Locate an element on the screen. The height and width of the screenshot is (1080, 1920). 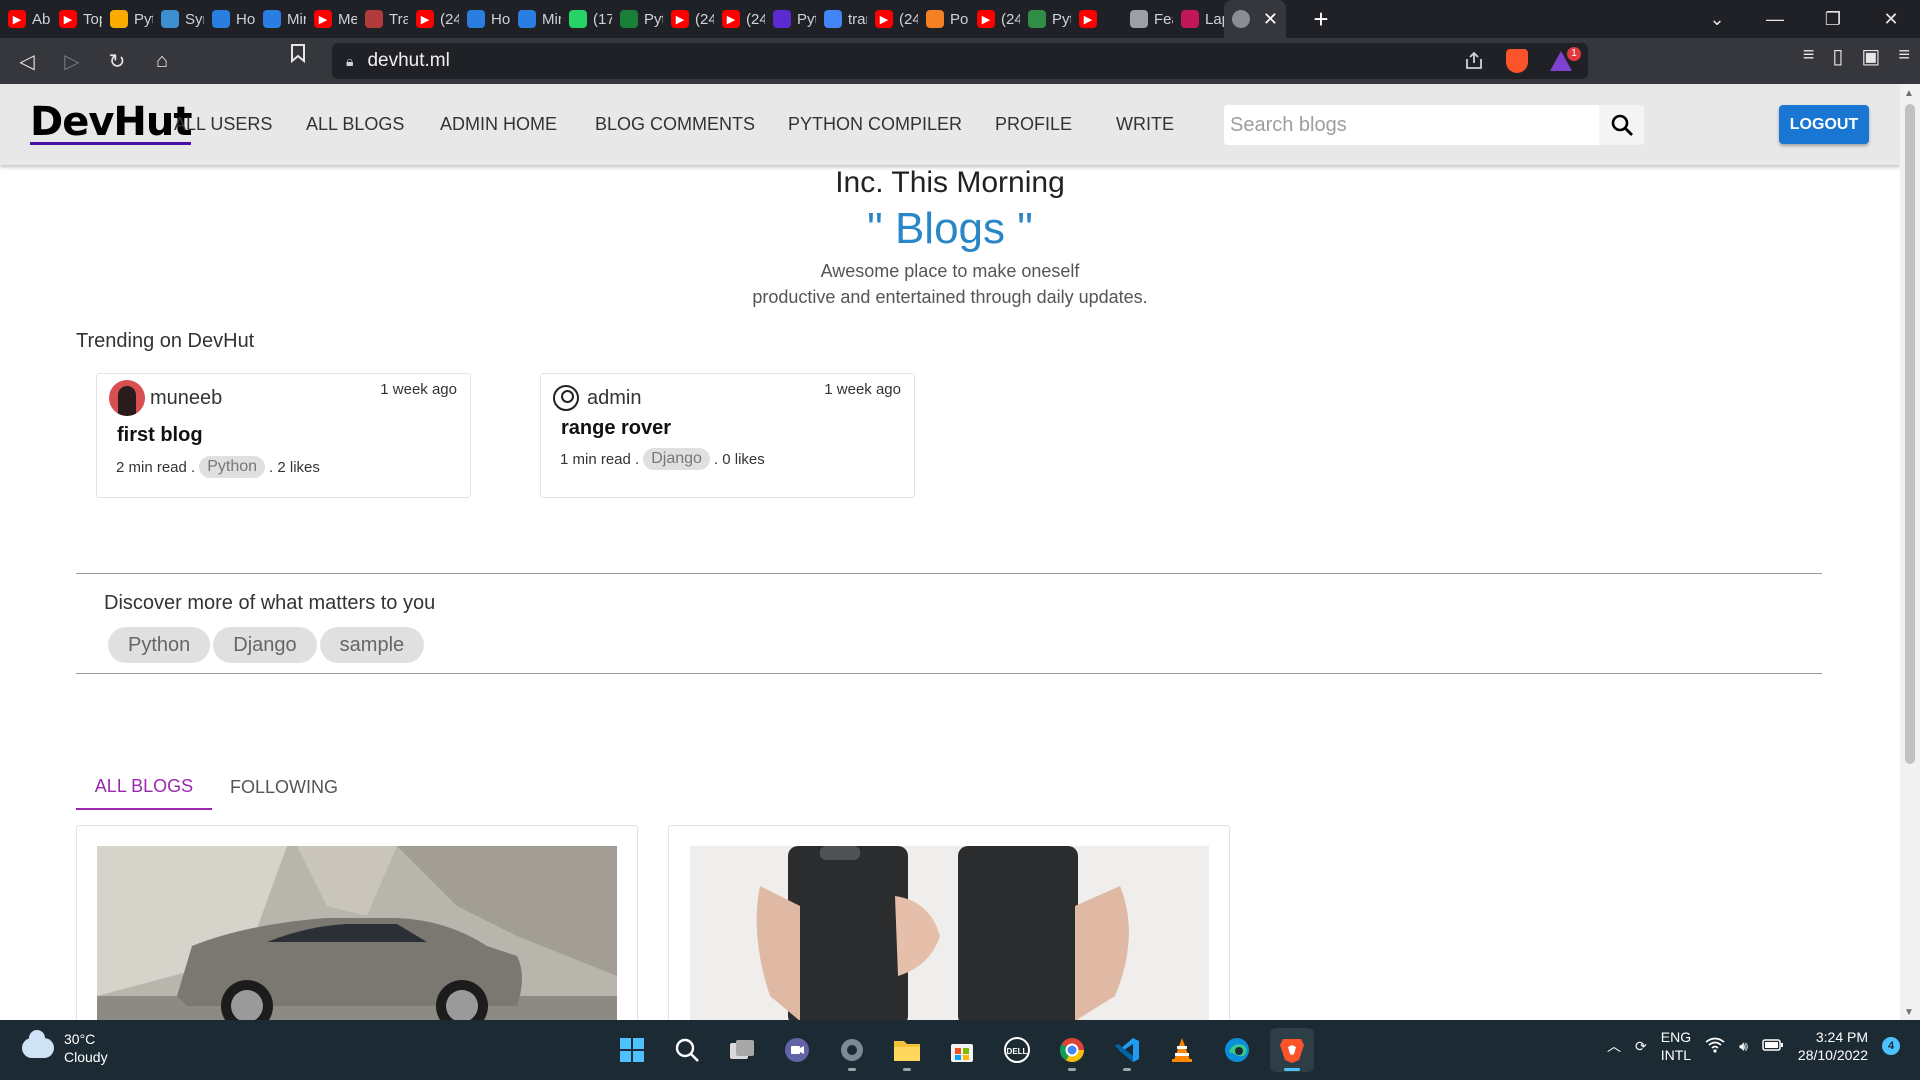
sync-icon: ⟳ is located at coordinates (1641, 1046).